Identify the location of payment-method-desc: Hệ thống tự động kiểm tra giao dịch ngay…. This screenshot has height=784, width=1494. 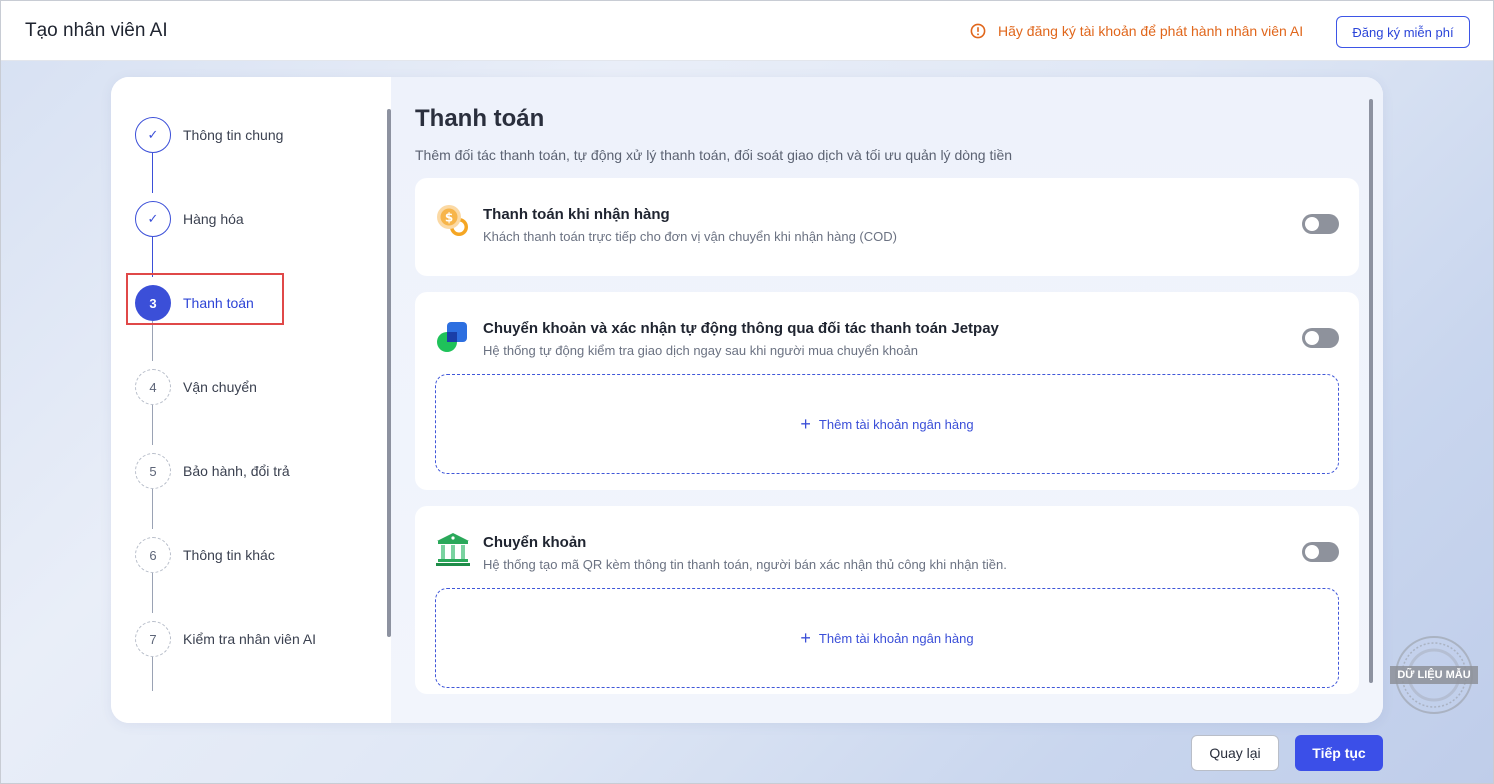
(700, 350).